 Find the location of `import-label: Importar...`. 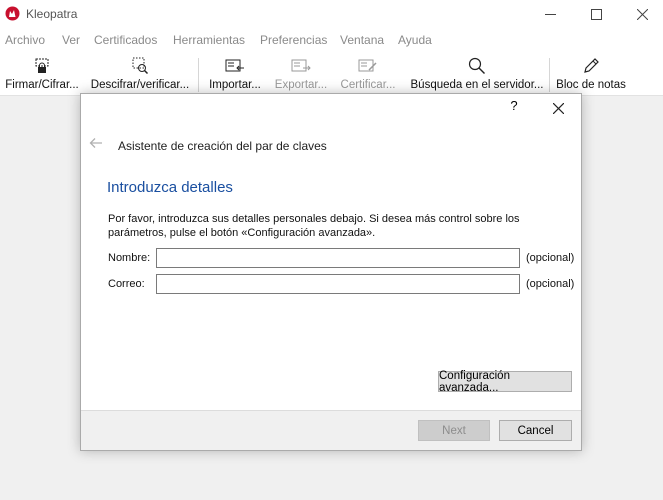

import-label: Importar... is located at coordinates (235, 85).